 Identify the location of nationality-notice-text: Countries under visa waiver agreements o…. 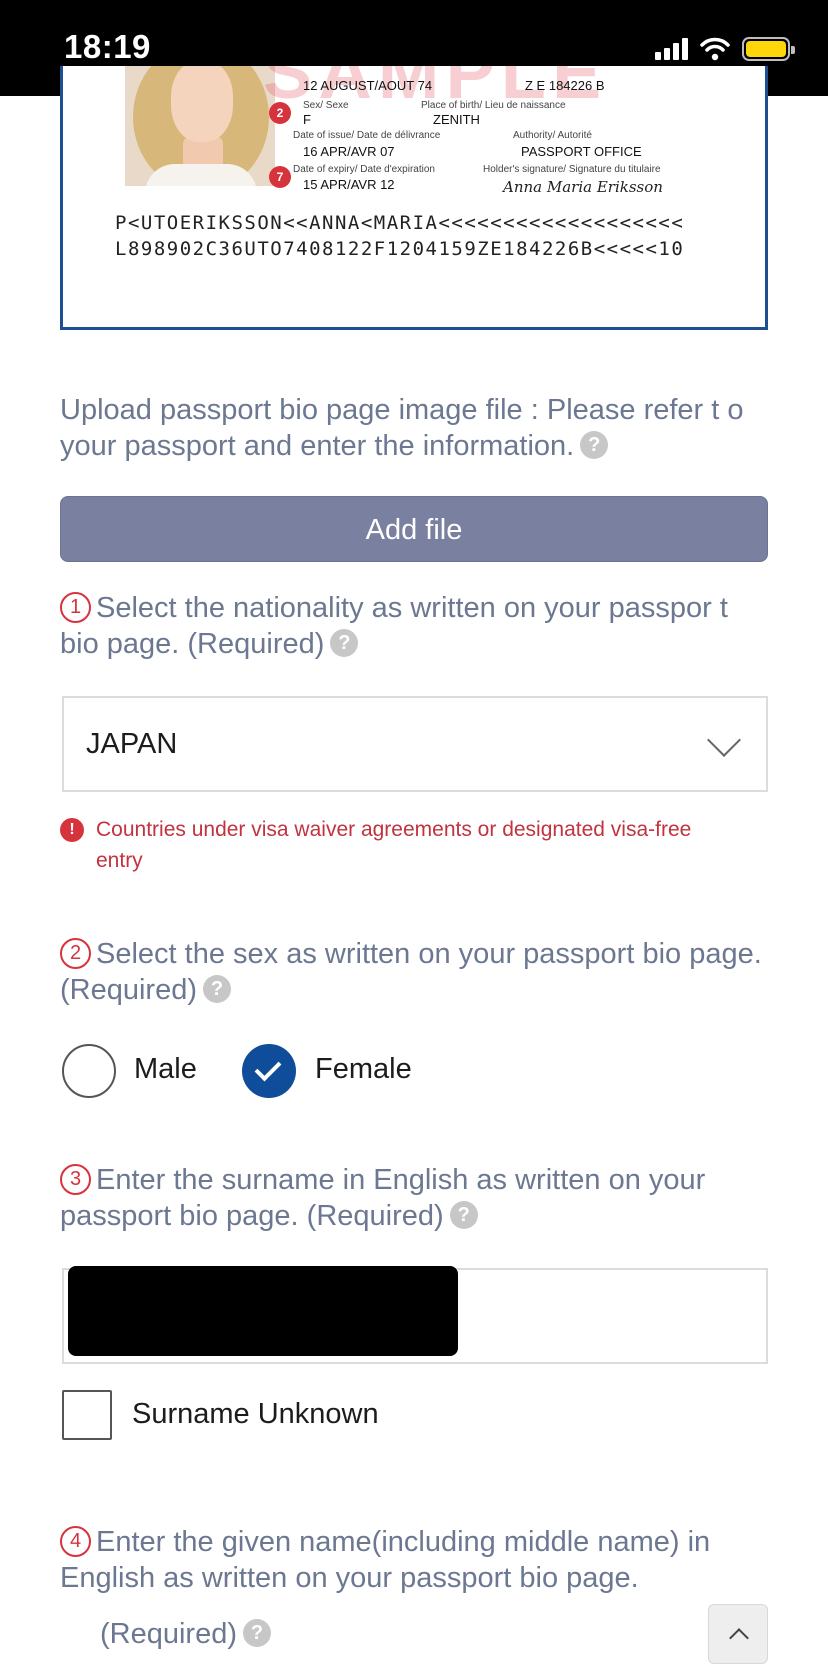
(394, 845).